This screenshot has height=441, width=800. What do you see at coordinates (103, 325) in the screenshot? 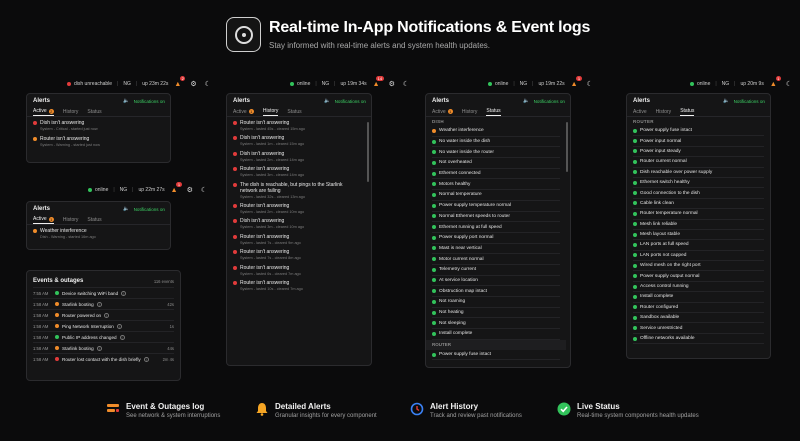
I see `event-row: 1:58 AM Ping Network Interruption i 1s` at bounding box center [103, 325].